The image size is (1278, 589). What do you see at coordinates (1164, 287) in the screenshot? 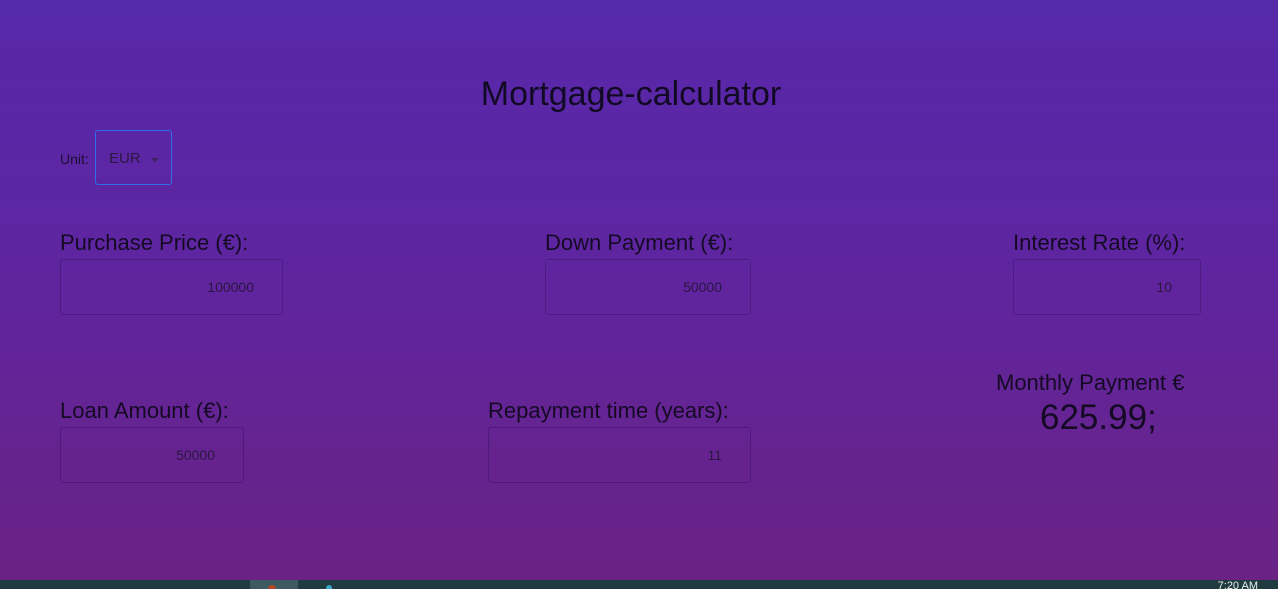
I see `interest-rate-value: 10` at bounding box center [1164, 287].